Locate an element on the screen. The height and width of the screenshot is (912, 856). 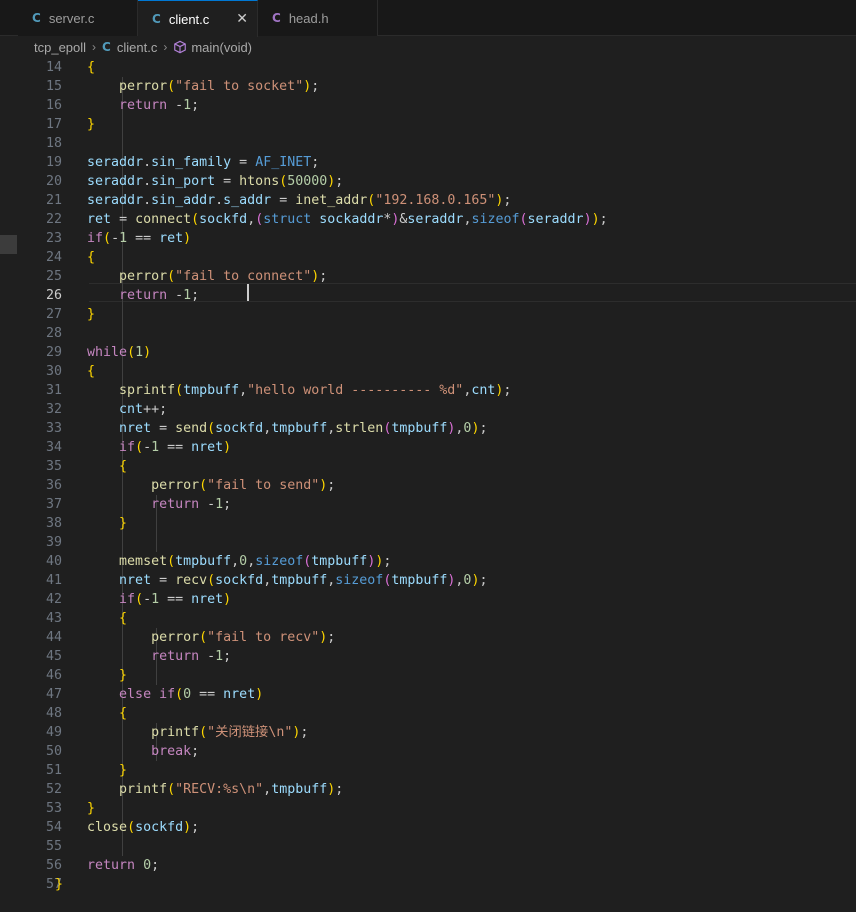
code-line: 55 is located at coordinates (428, 846).